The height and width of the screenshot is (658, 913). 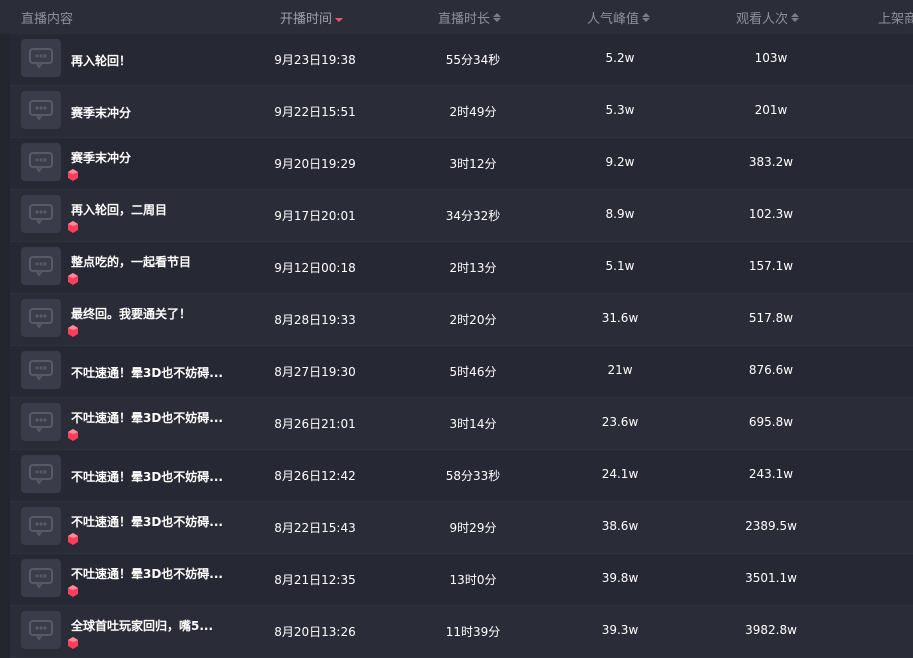 I want to click on views-cell: 695.8w, so click(x=771, y=422).